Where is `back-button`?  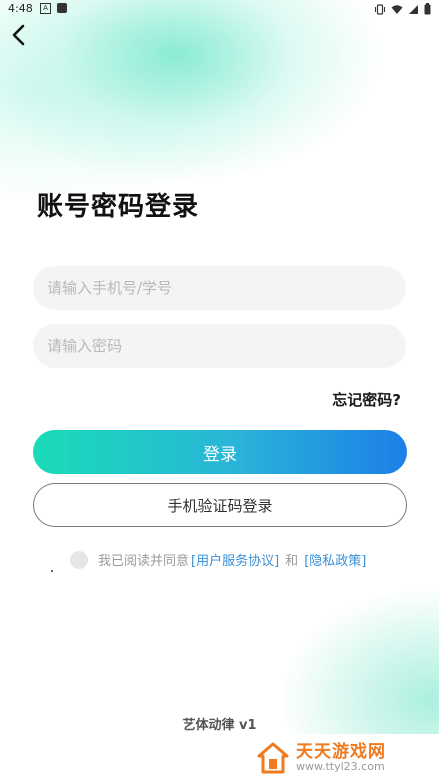
back-button is located at coordinates (19, 35).